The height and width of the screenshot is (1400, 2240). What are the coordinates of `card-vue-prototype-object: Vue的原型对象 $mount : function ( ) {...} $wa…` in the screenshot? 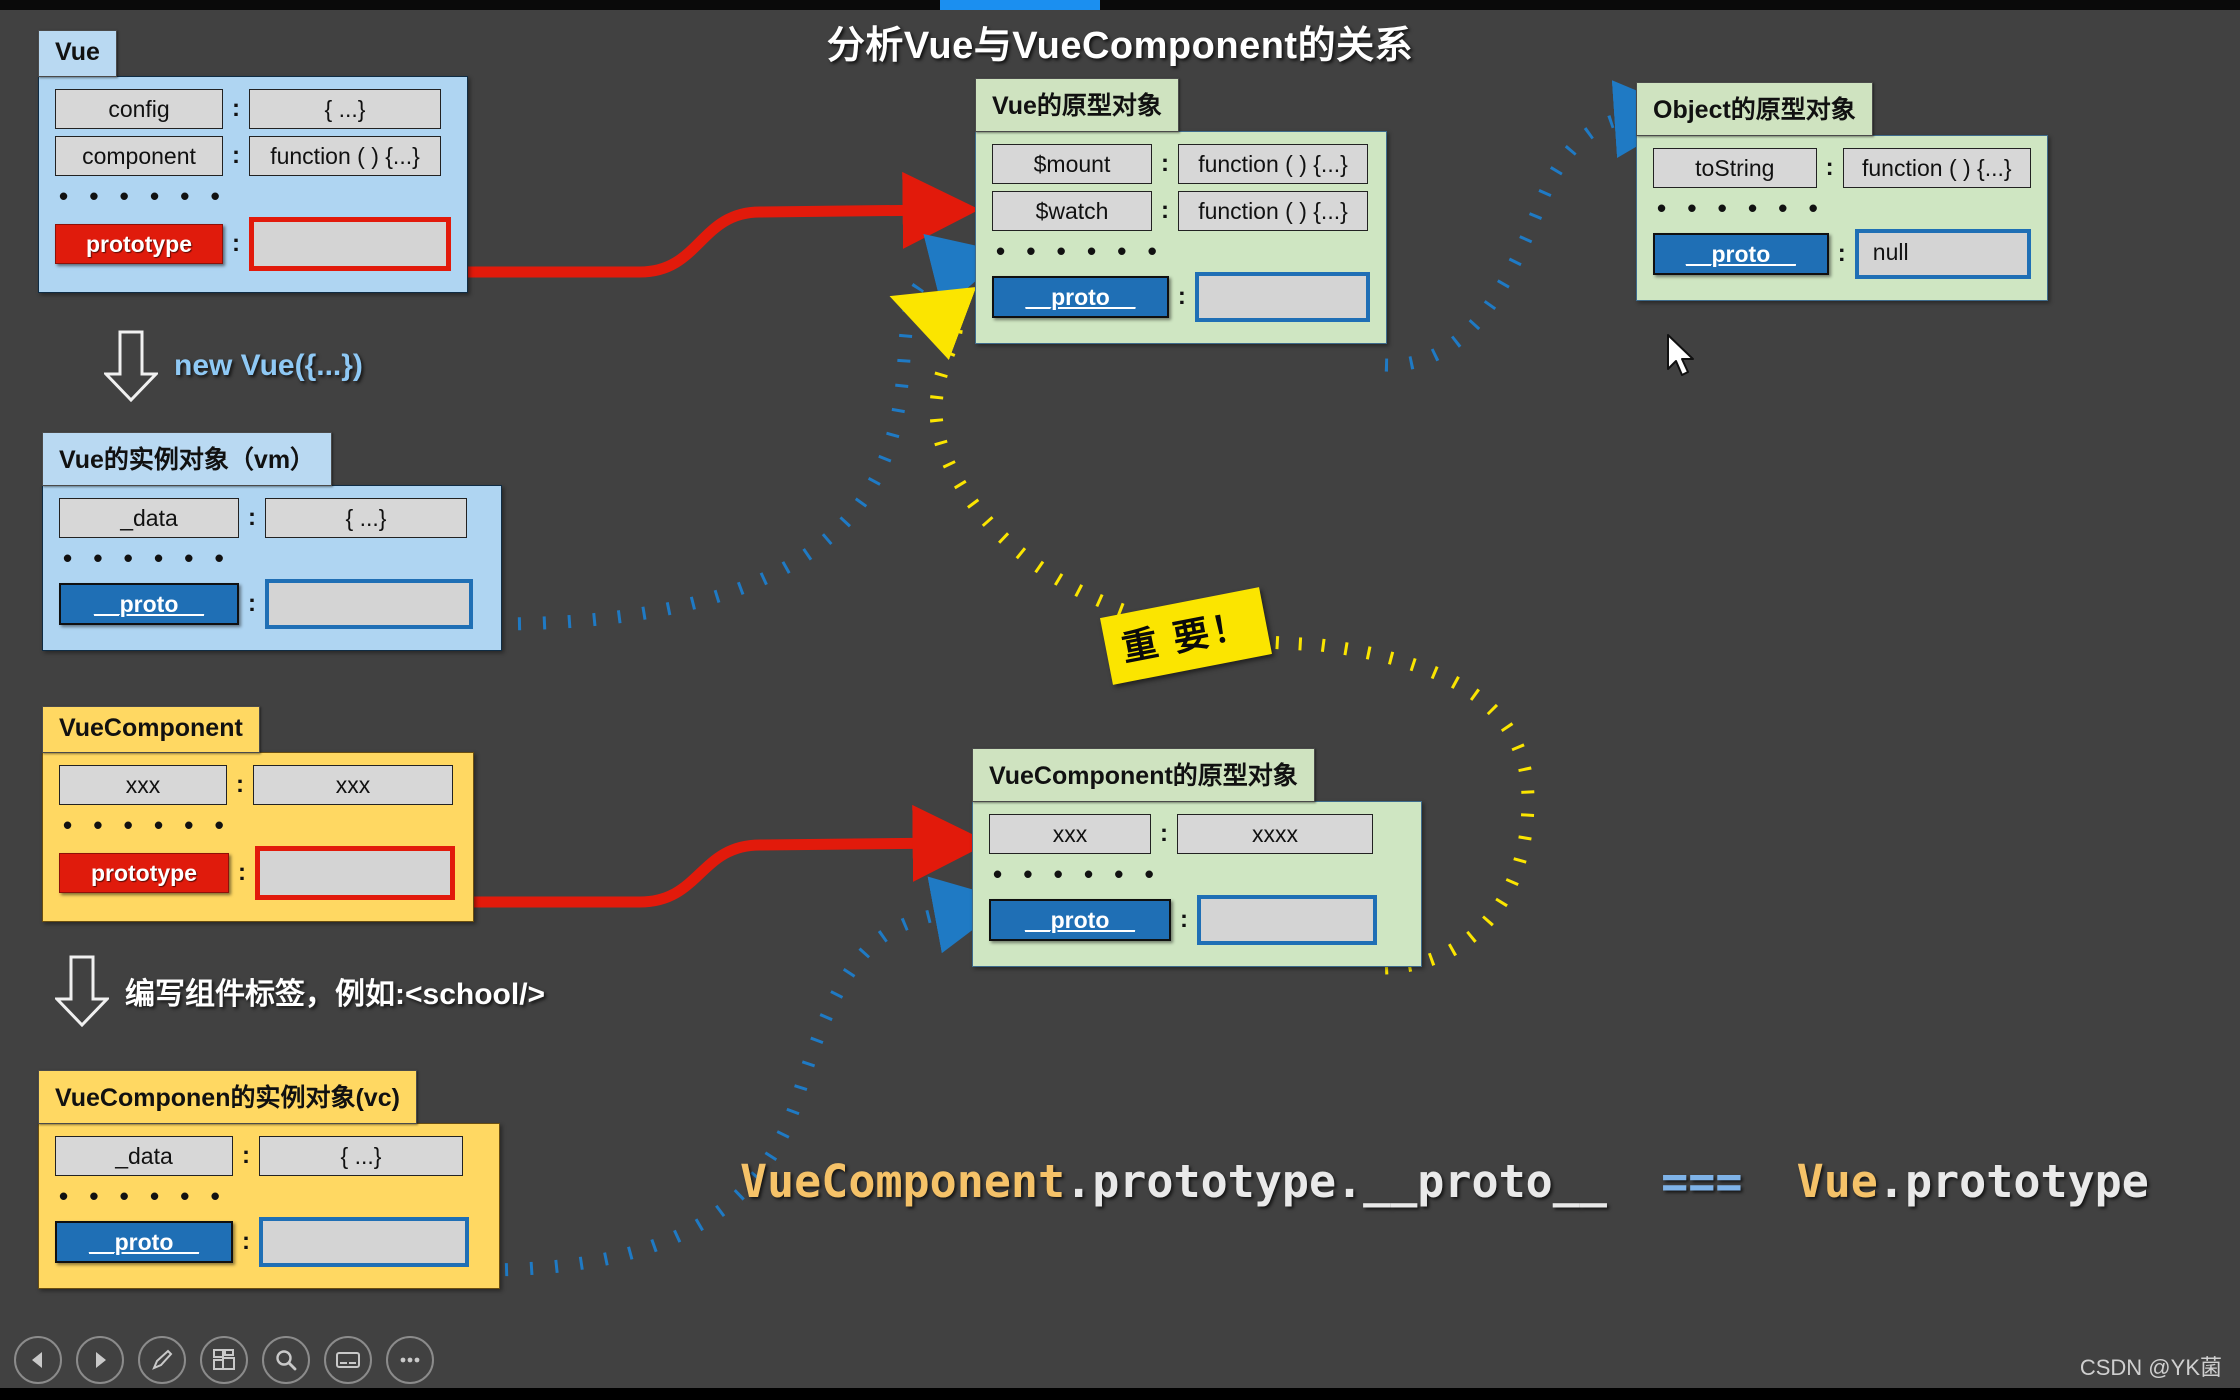 It's located at (1181, 211).